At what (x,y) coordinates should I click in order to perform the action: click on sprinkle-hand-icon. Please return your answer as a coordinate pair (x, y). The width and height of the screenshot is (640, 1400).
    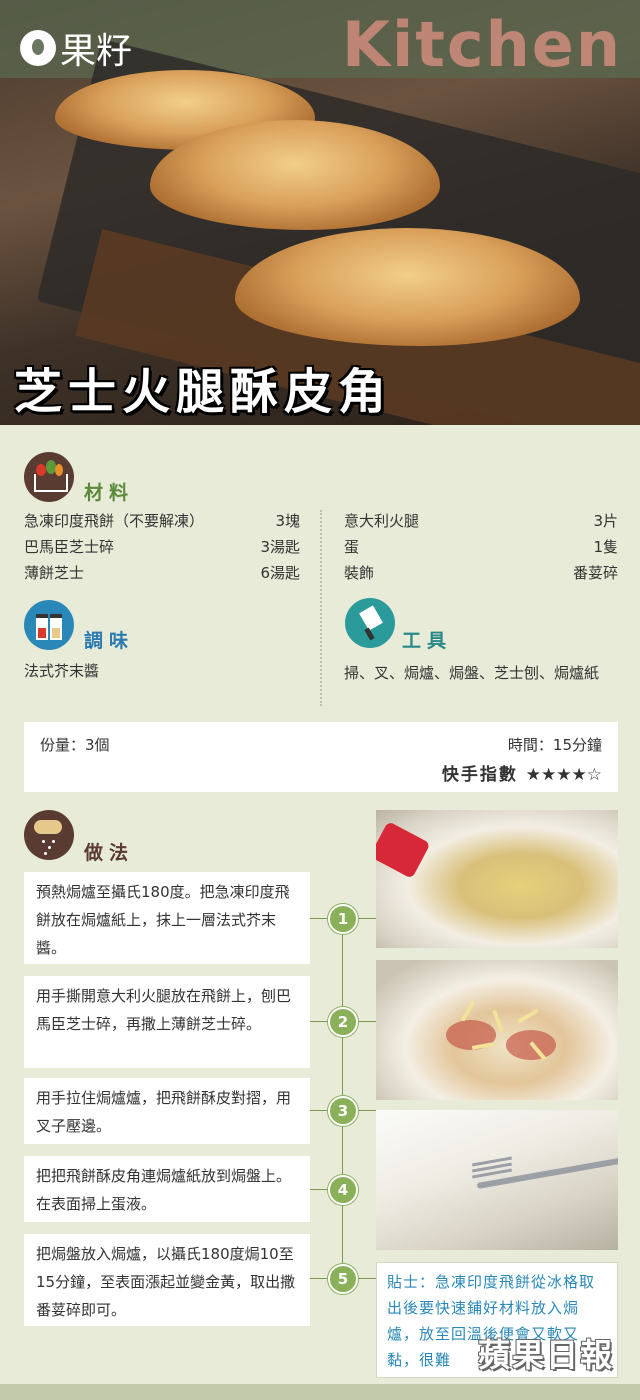
    Looking at the image, I should click on (49, 835).